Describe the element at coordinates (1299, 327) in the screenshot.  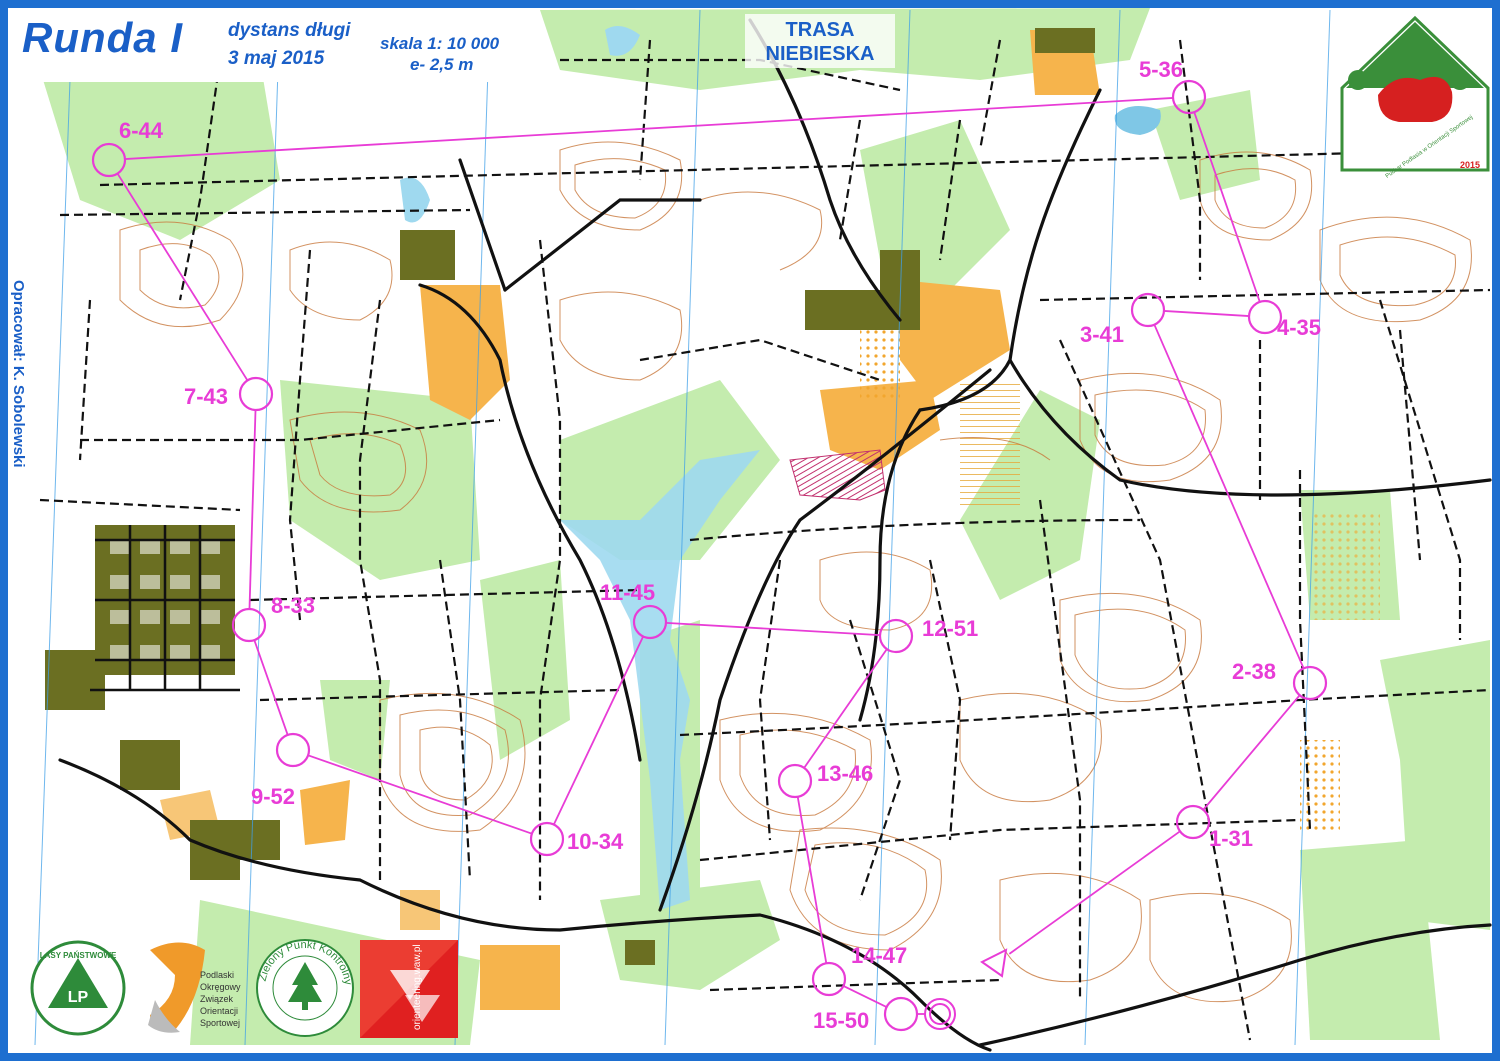
I see `control-label: 4-35` at that location.